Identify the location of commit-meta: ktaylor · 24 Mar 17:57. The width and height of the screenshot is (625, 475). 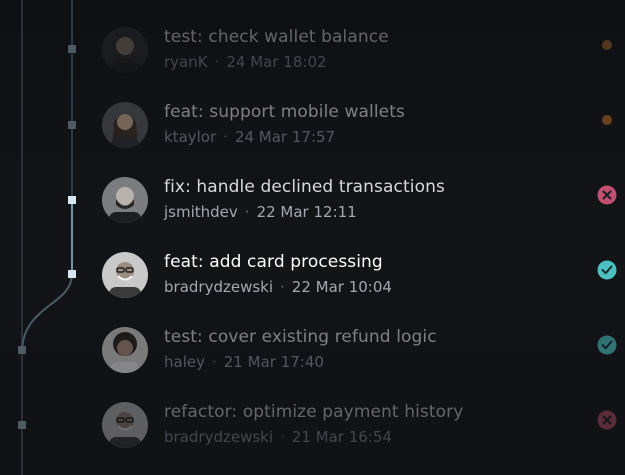
(249, 137).